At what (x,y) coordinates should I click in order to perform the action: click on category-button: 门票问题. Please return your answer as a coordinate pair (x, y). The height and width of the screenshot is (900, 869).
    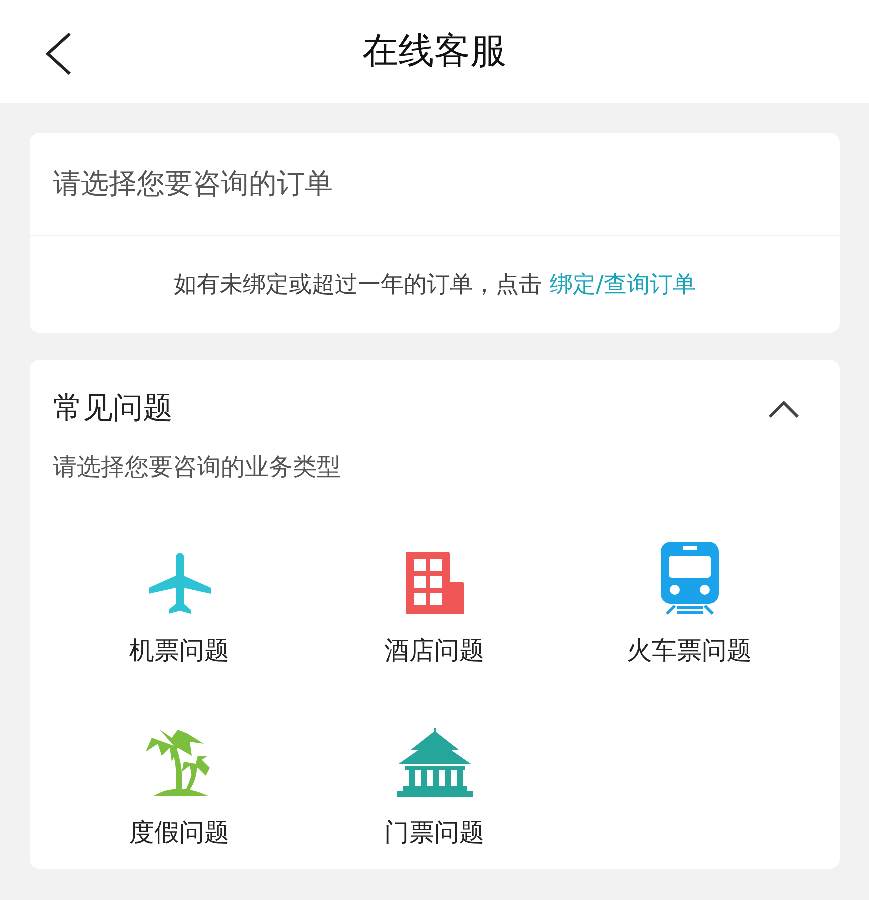
    Looking at the image, I should click on (434, 767).